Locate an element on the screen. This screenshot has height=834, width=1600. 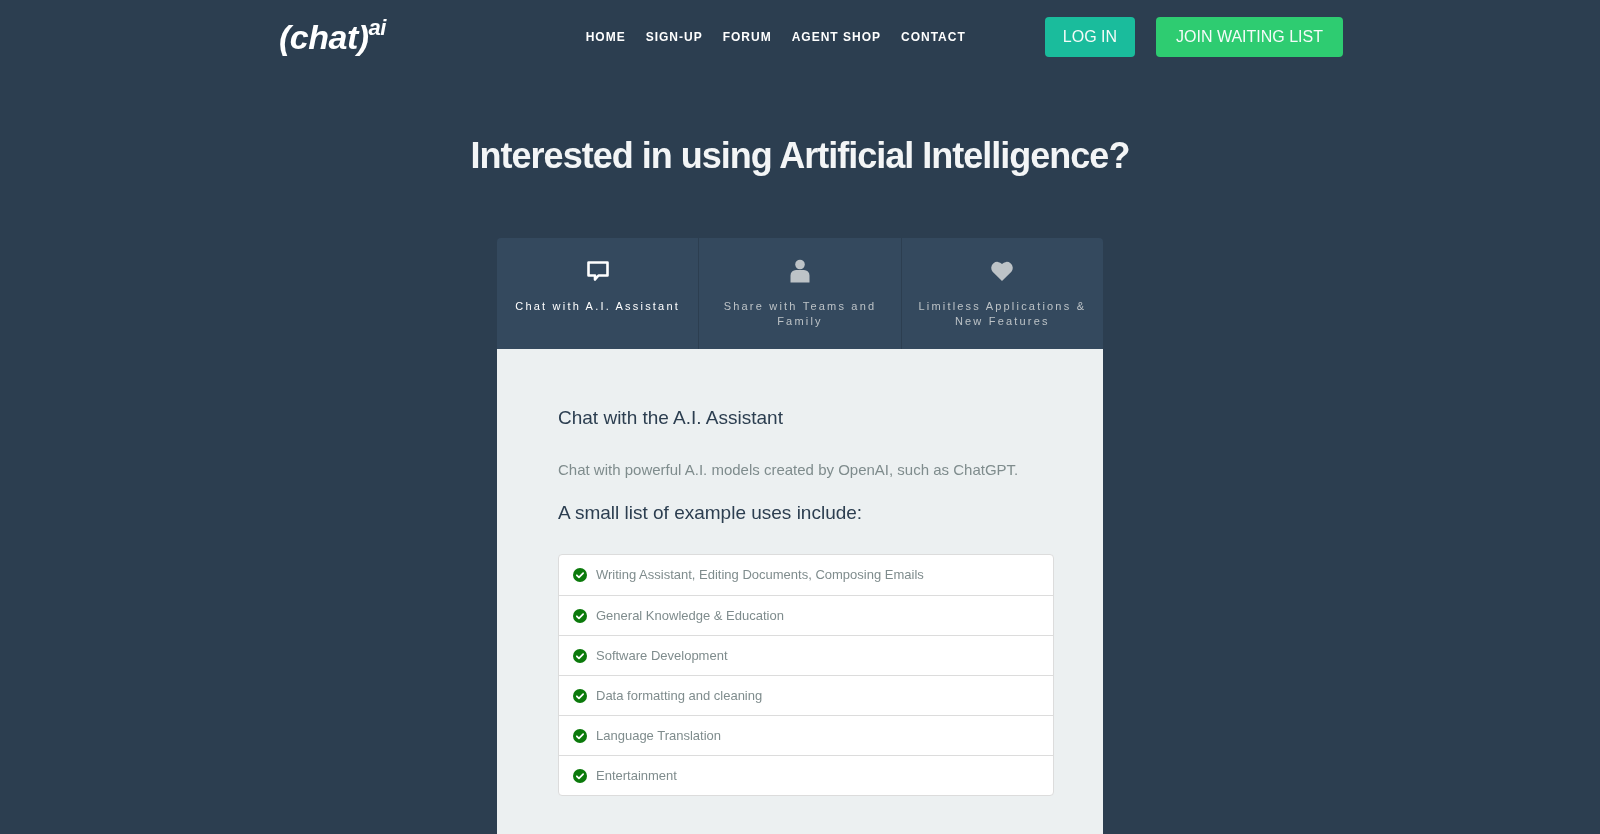
nav-link: HOME is located at coordinates (605, 37).